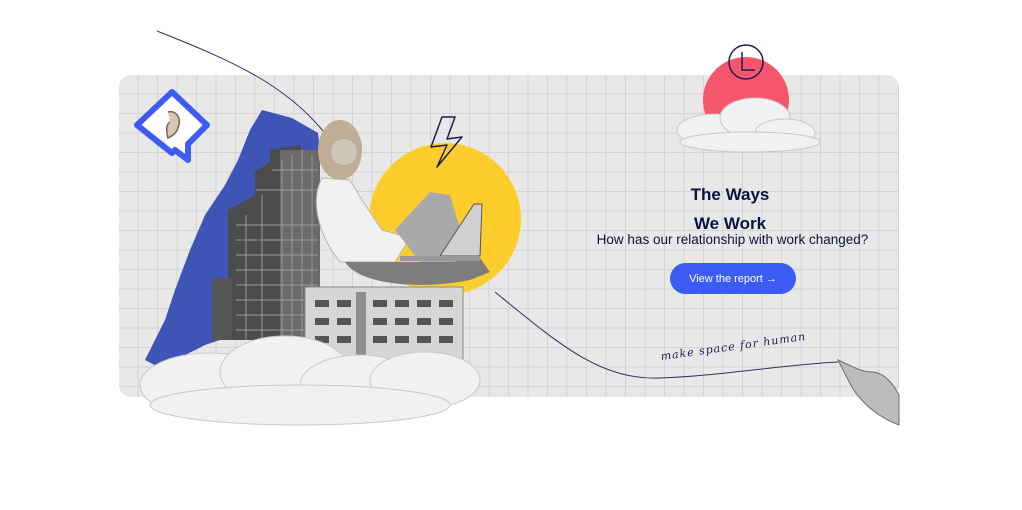  I want to click on page-title-line-2: We Work, so click(730, 223).